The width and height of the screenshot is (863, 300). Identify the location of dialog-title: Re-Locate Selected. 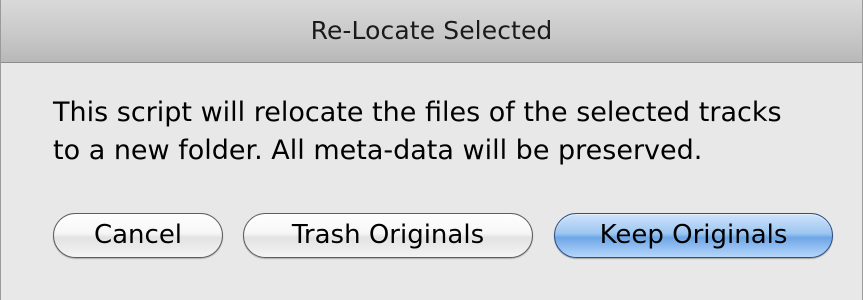
(431, 30).